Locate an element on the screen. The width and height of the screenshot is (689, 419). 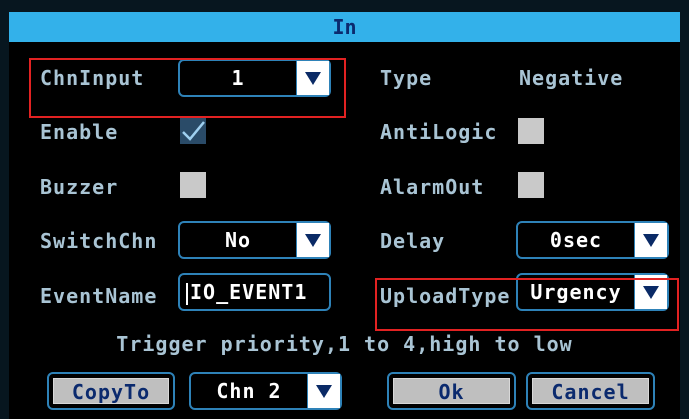
upload-type-value: Urgency is located at coordinates (576, 292).